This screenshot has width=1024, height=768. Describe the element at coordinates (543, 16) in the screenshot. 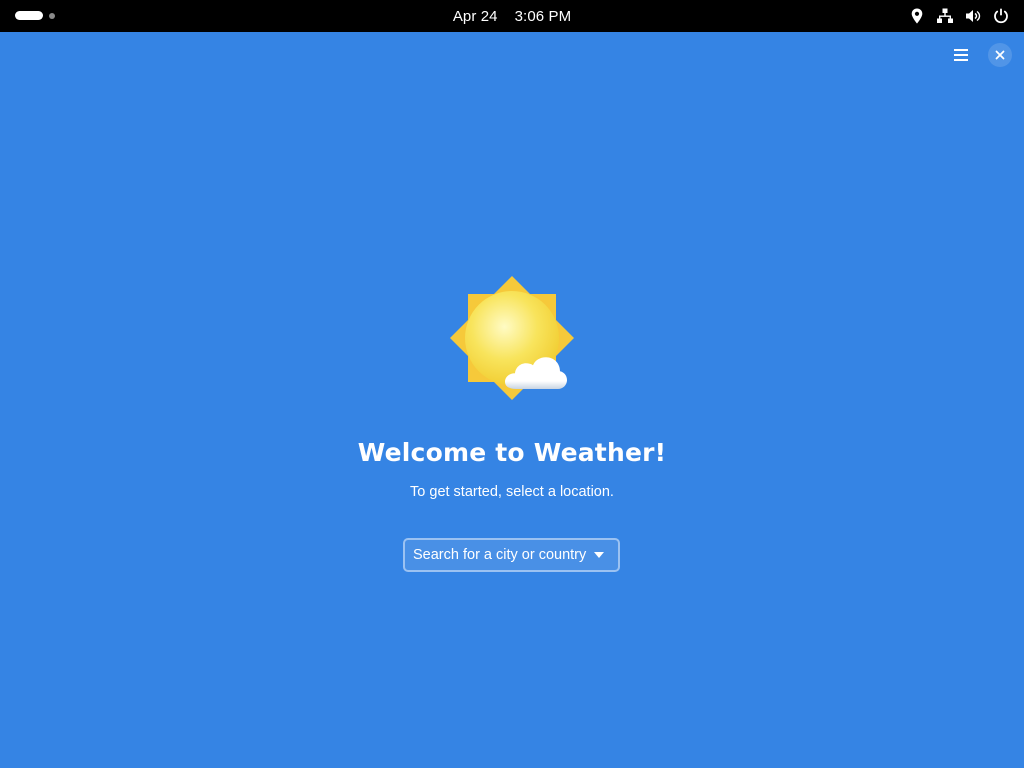

I see `time-label: 3:06 PM` at that location.